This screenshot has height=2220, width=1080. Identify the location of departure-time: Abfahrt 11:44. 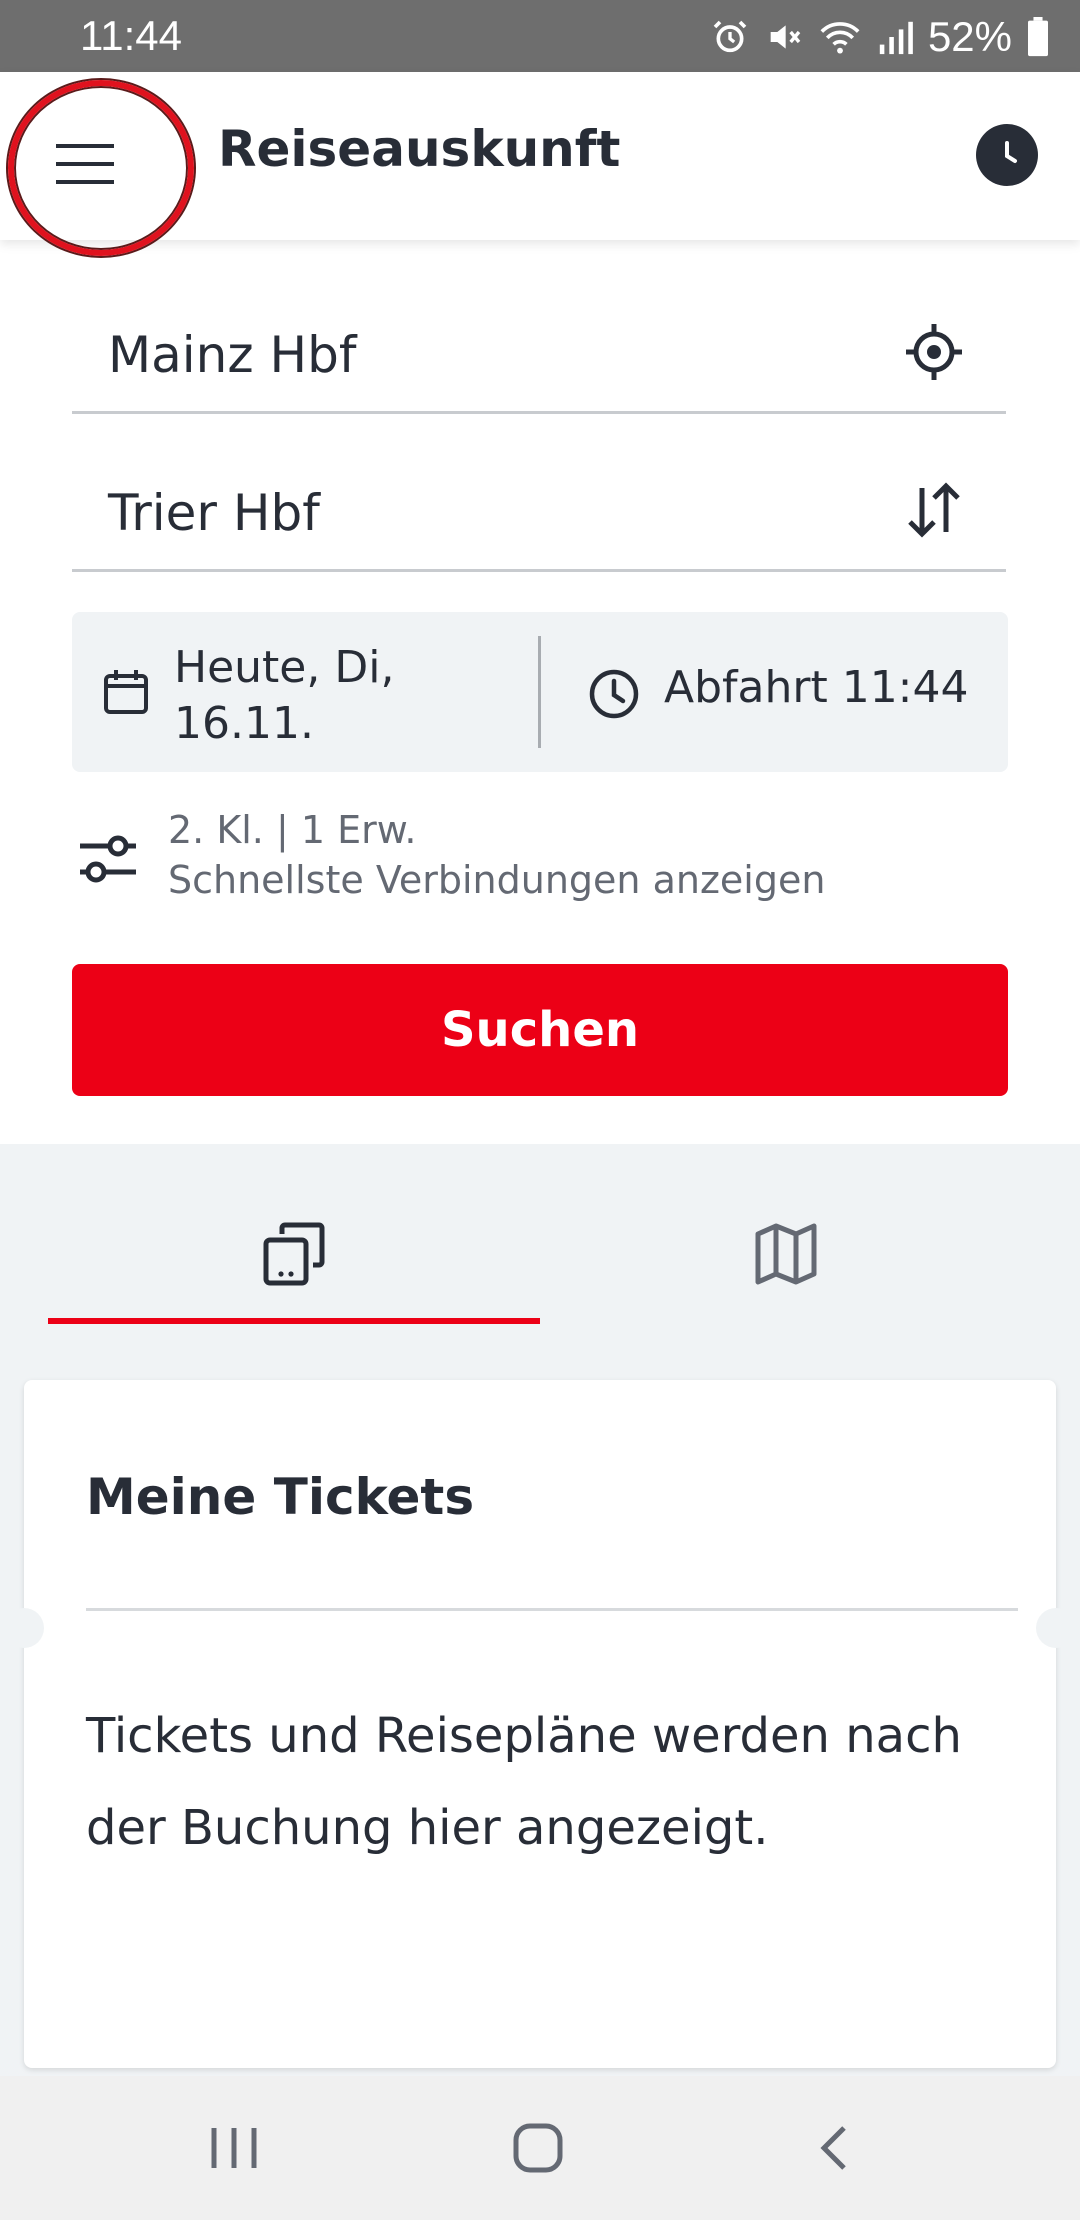
(816, 687).